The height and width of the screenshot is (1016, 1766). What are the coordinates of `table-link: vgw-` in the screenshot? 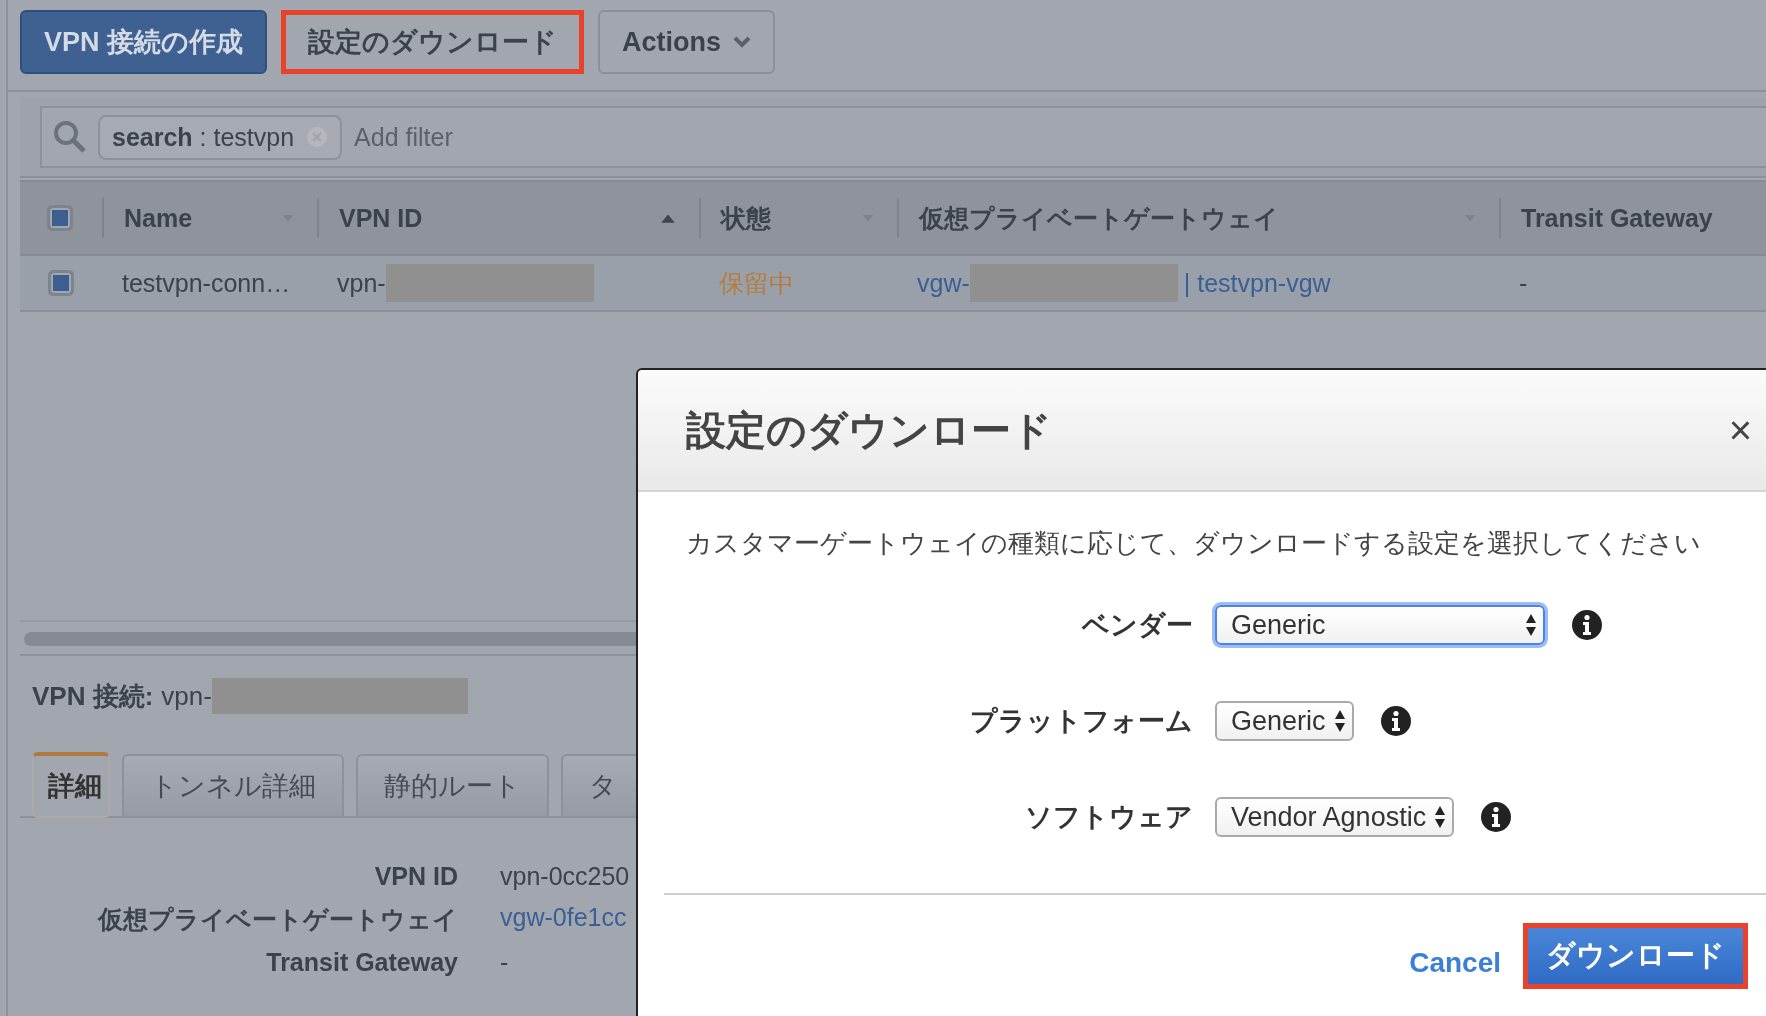 It's located at (943, 283).